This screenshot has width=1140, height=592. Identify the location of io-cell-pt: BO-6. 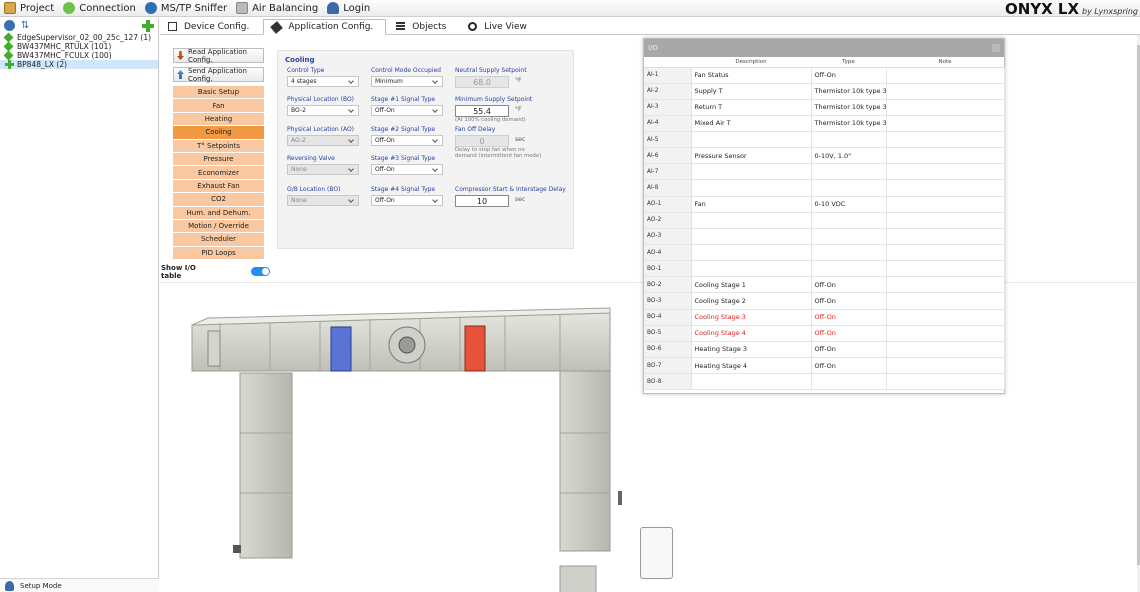
(668, 350).